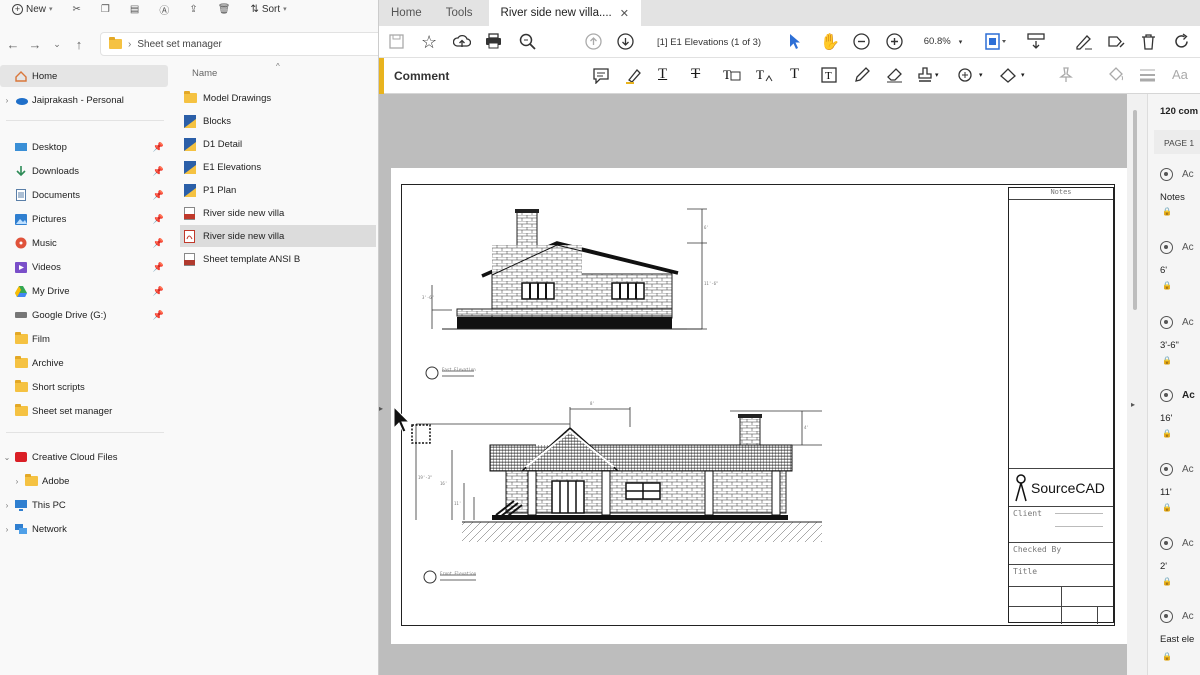 Image resolution: width=1200 pixels, height=675 pixels. What do you see at coordinates (795, 41) in the screenshot?
I see `select-cursor-icon` at bounding box center [795, 41].